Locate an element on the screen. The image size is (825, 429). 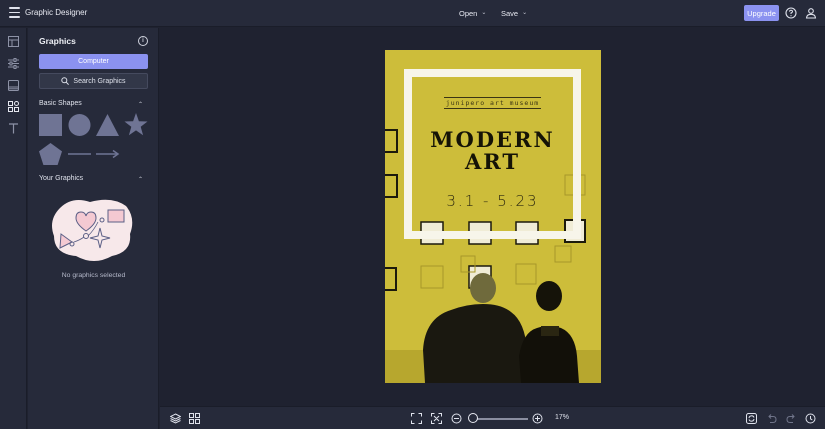
triangle-shape is located at coordinates (107, 125).